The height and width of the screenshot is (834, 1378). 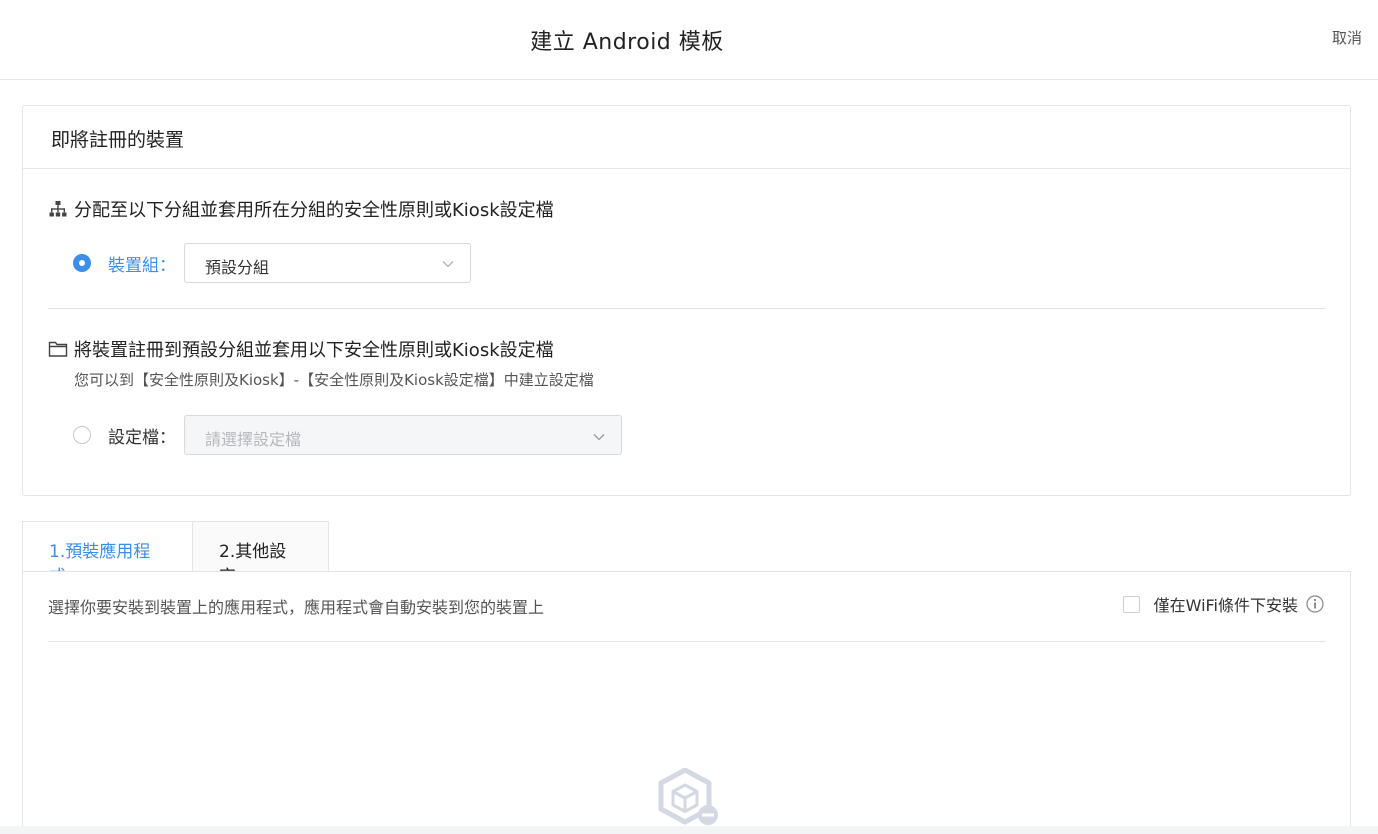 What do you see at coordinates (261, 554) in the screenshot?
I see `tab-other-settings: 2.其他設定` at bounding box center [261, 554].